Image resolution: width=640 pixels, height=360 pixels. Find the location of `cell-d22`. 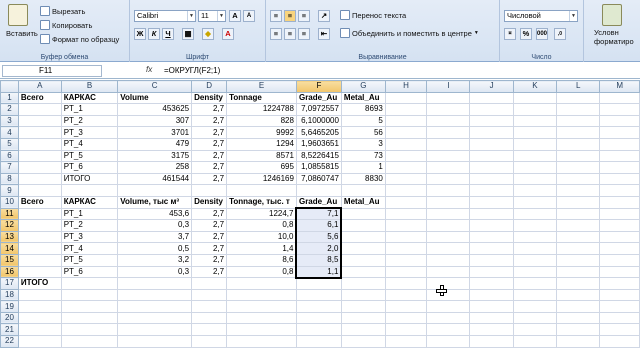

cell-d22 is located at coordinates (209, 341).